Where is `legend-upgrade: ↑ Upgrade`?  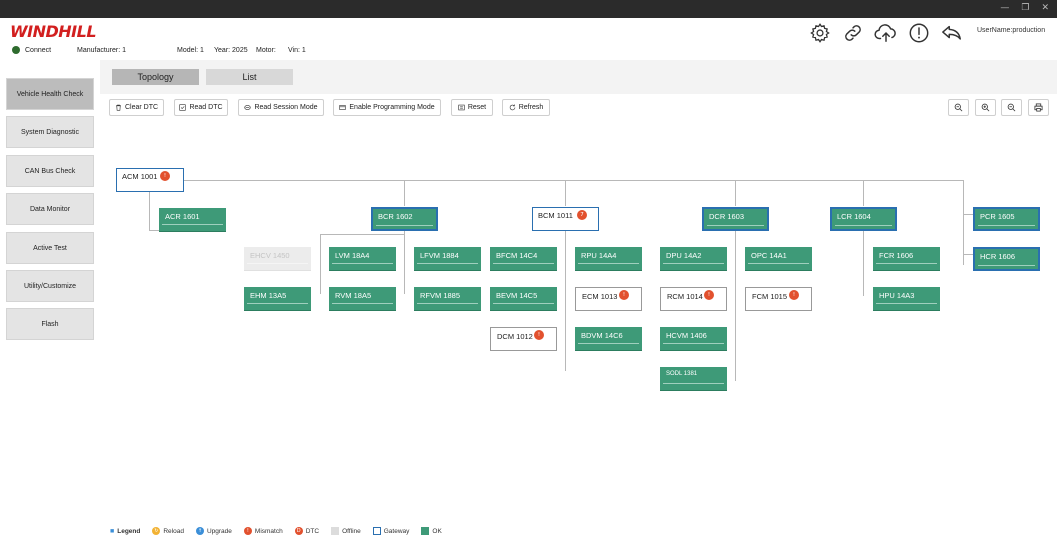 legend-upgrade: ↑ Upgrade is located at coordinates (213, 531).